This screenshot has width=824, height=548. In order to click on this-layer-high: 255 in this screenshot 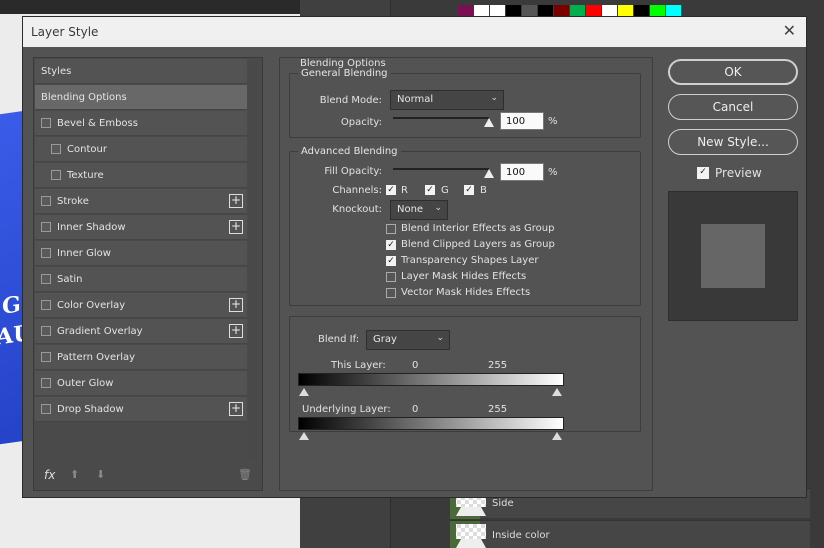, I will do `click(498, 365)`.